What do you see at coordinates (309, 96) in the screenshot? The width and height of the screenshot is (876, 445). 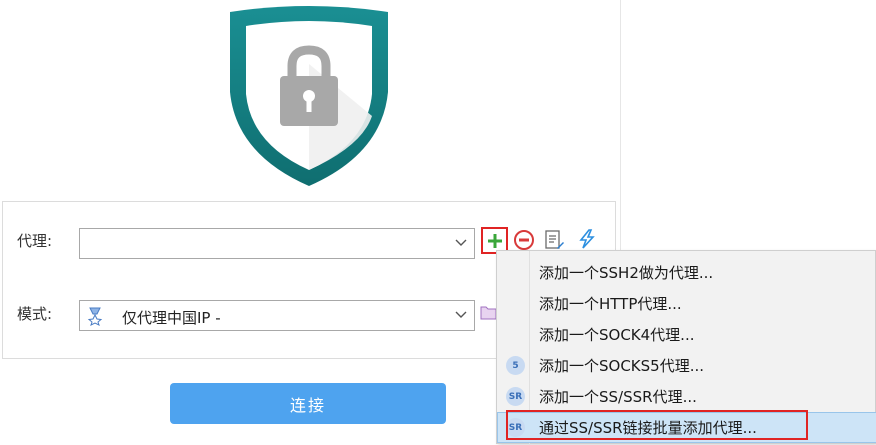 I see `shield-lock-logo` at bounding box center [309, 96].